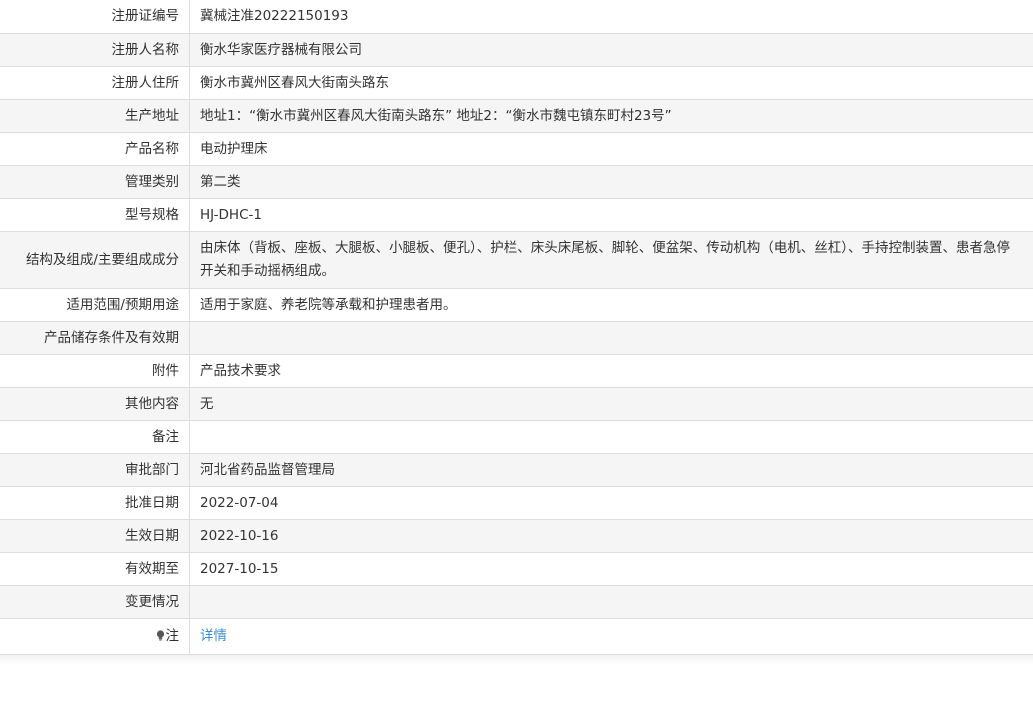  What do you see at coordinates (95, 437) in the screenshot?
I see `row-label: 备注` at bounding box center [95, 437].